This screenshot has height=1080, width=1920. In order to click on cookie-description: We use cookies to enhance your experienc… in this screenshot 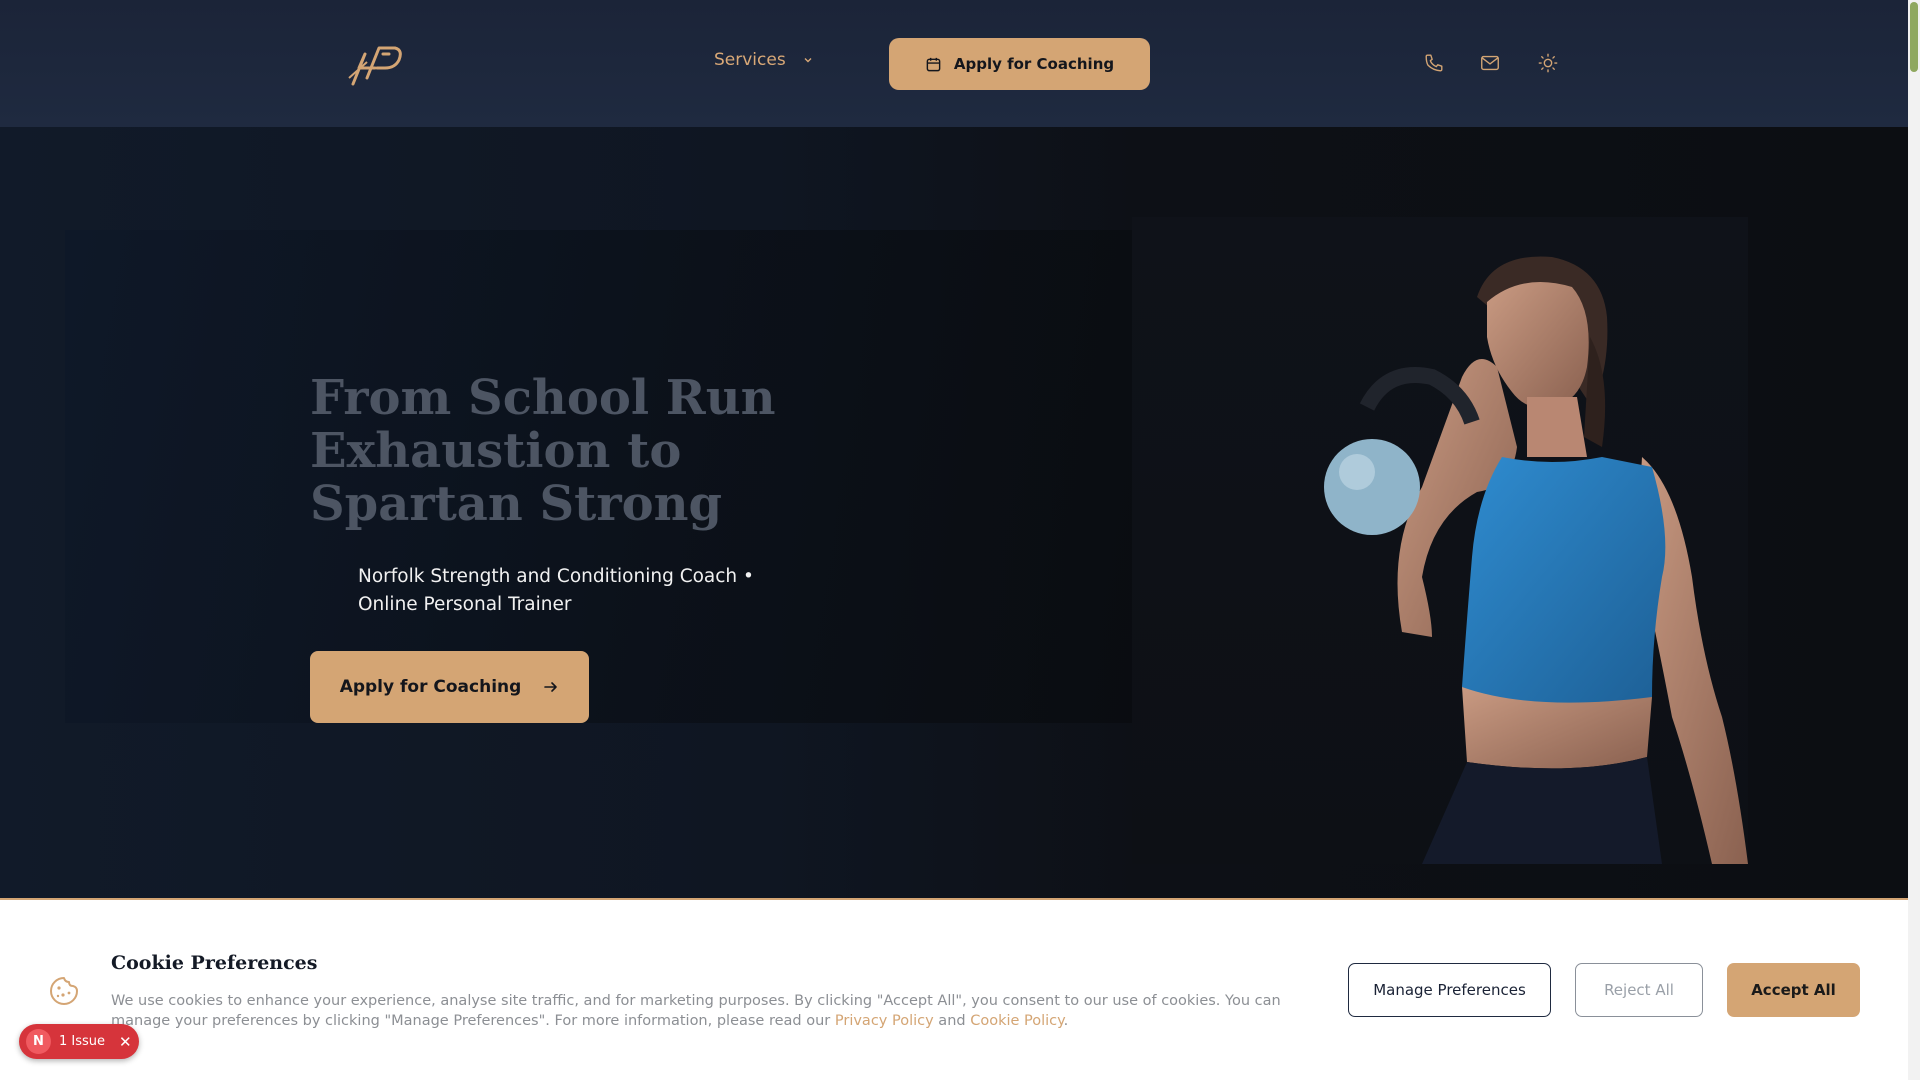, I will do `click(696, 1011)`.